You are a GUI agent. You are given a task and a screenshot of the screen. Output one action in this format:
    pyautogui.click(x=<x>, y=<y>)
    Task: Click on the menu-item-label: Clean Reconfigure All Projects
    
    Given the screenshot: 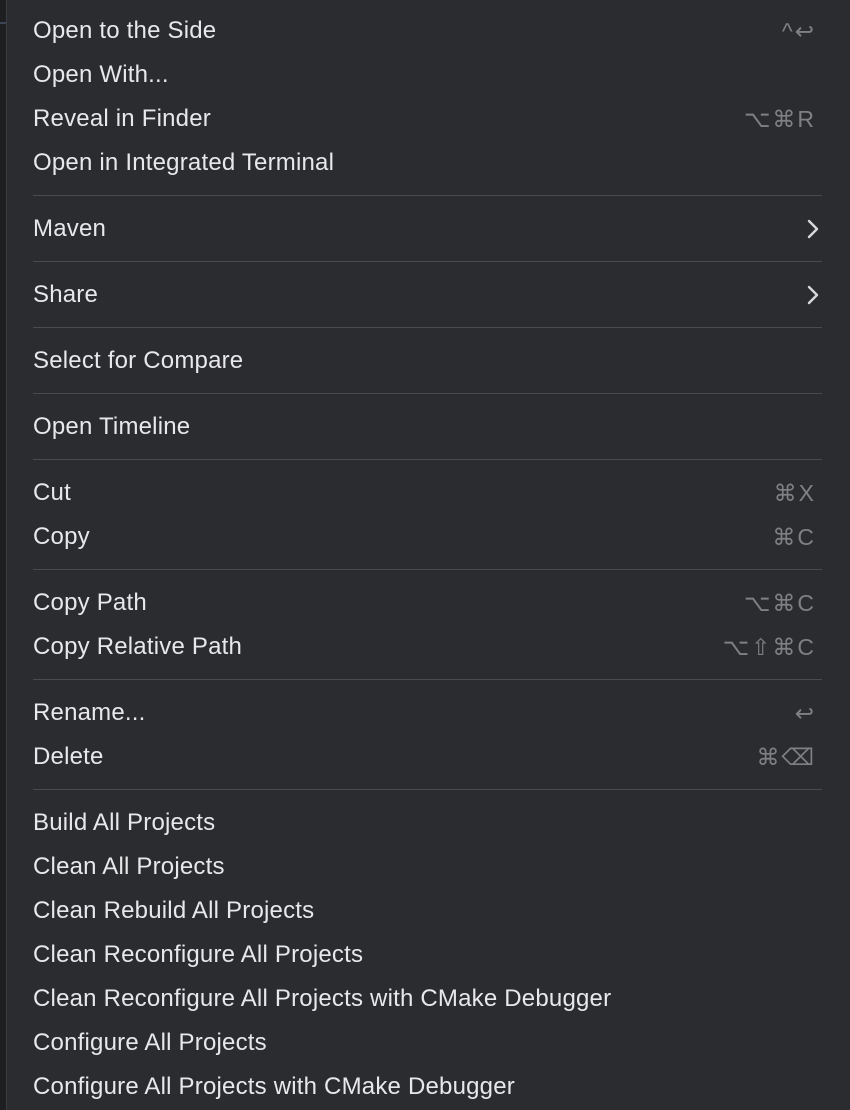 What is the action you would take?
    pyautogui.click(x=198, y=954)
    